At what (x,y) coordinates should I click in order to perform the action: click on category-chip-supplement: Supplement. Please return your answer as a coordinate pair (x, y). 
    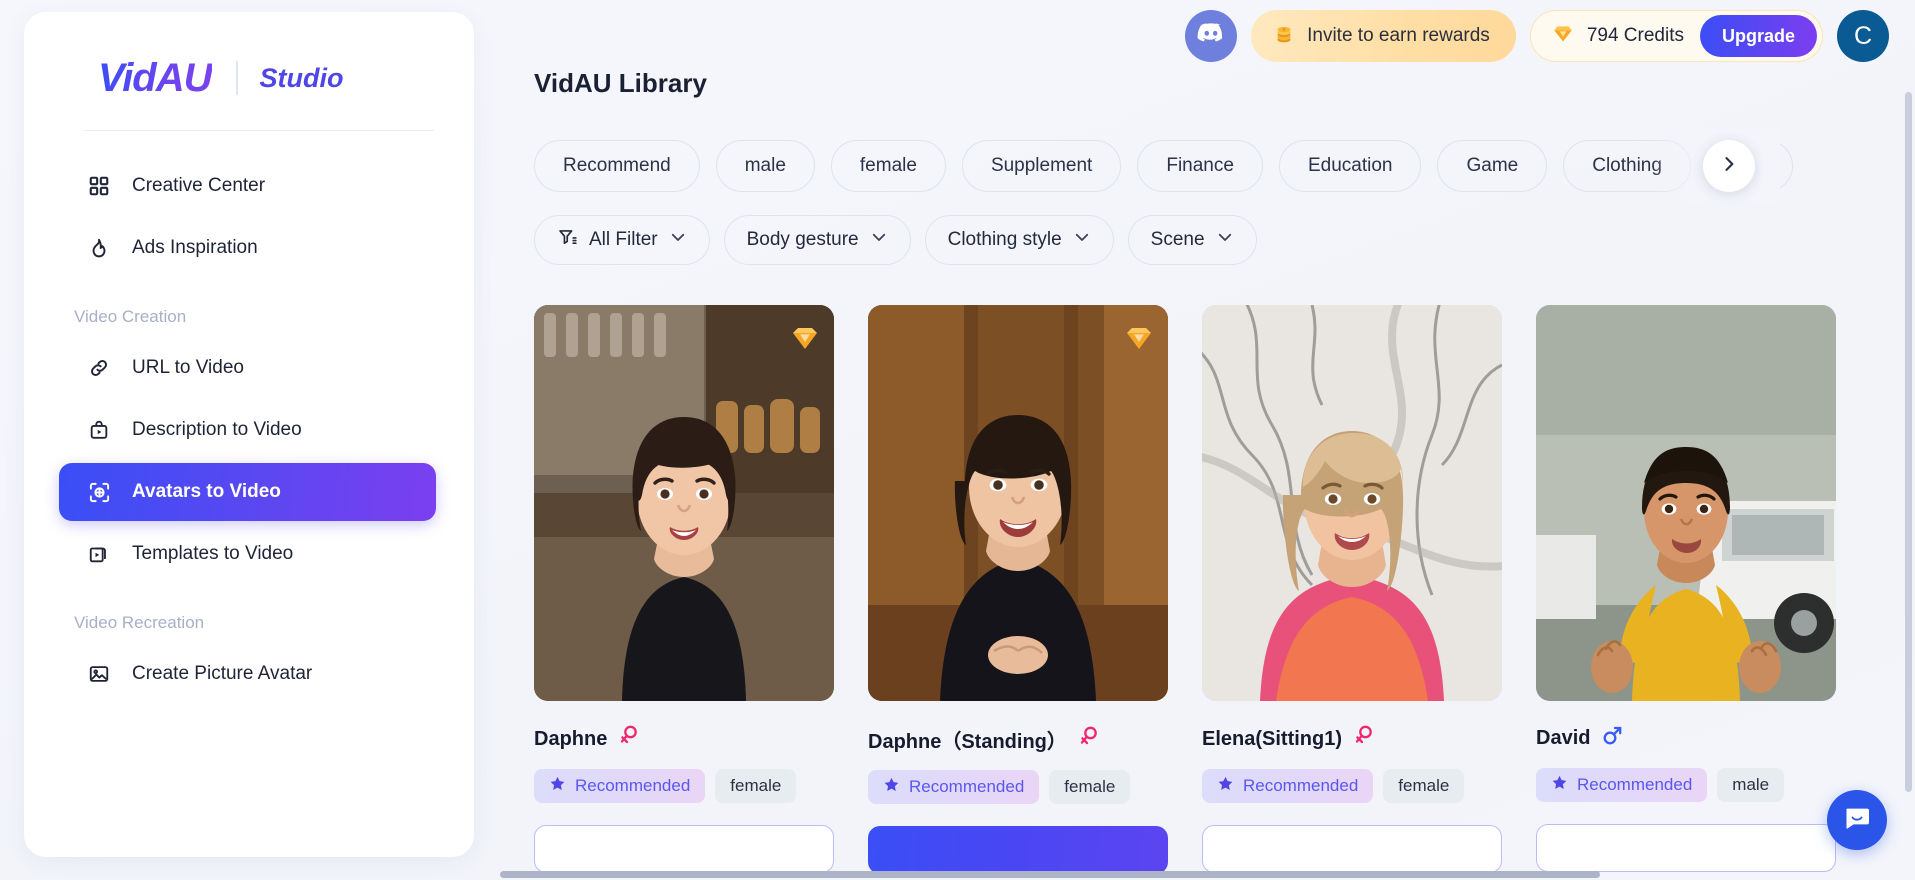
    Looking at the image, I should click on (1041, 166).